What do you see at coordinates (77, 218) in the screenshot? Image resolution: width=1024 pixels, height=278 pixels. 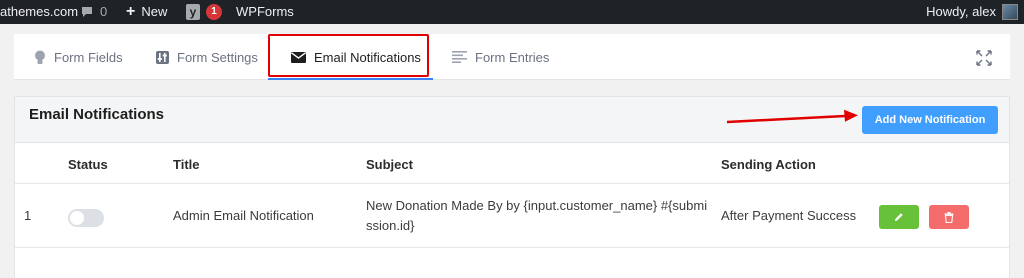 I see `toggle-knob` at bounding box center [77, 218].